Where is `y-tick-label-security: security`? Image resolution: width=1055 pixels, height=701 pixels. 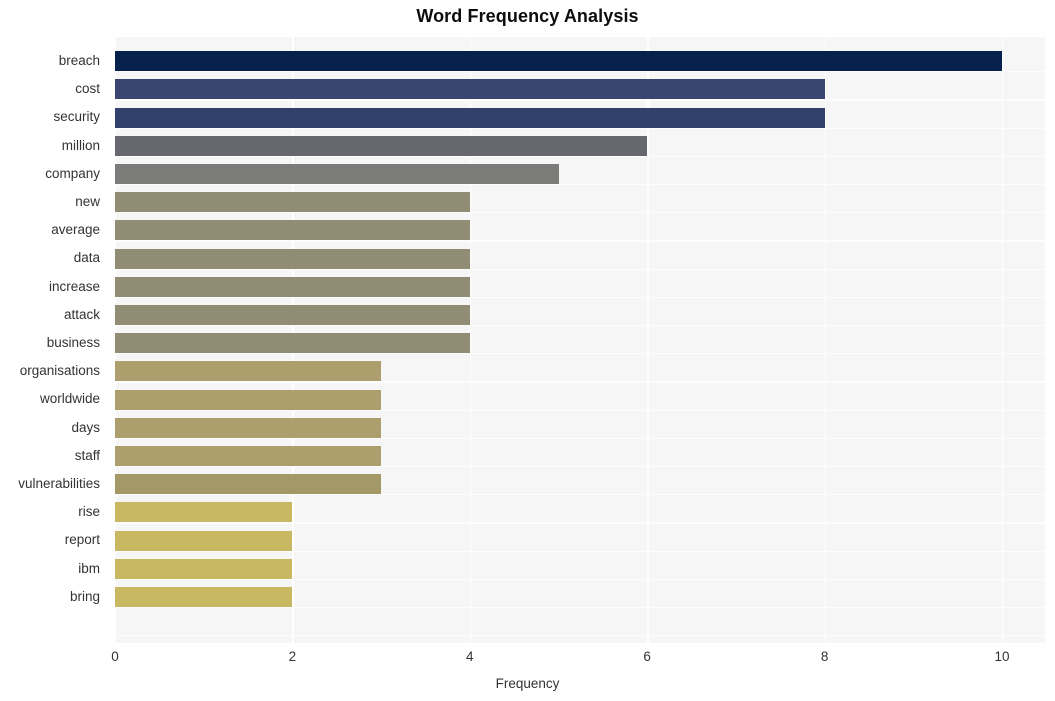 y-tick-label-security: security is located at coordinates (76, 117).